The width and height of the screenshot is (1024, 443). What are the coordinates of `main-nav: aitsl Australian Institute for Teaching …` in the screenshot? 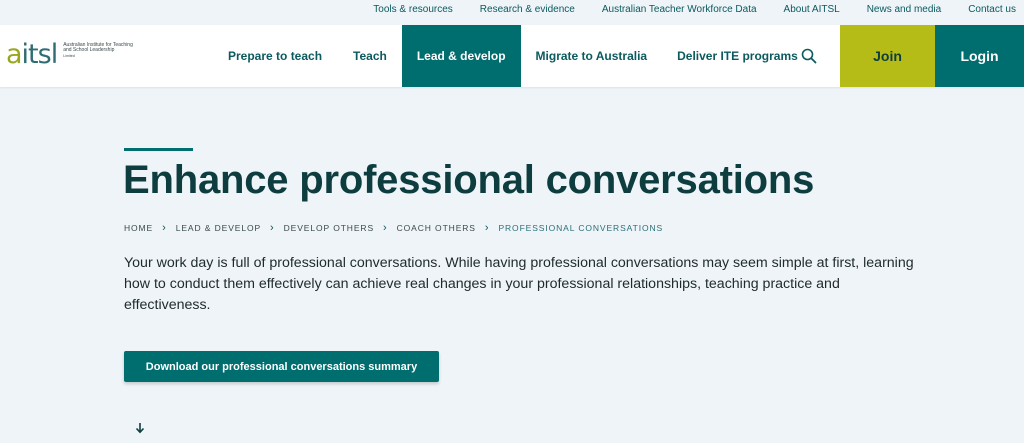 It's located at (512, 56).